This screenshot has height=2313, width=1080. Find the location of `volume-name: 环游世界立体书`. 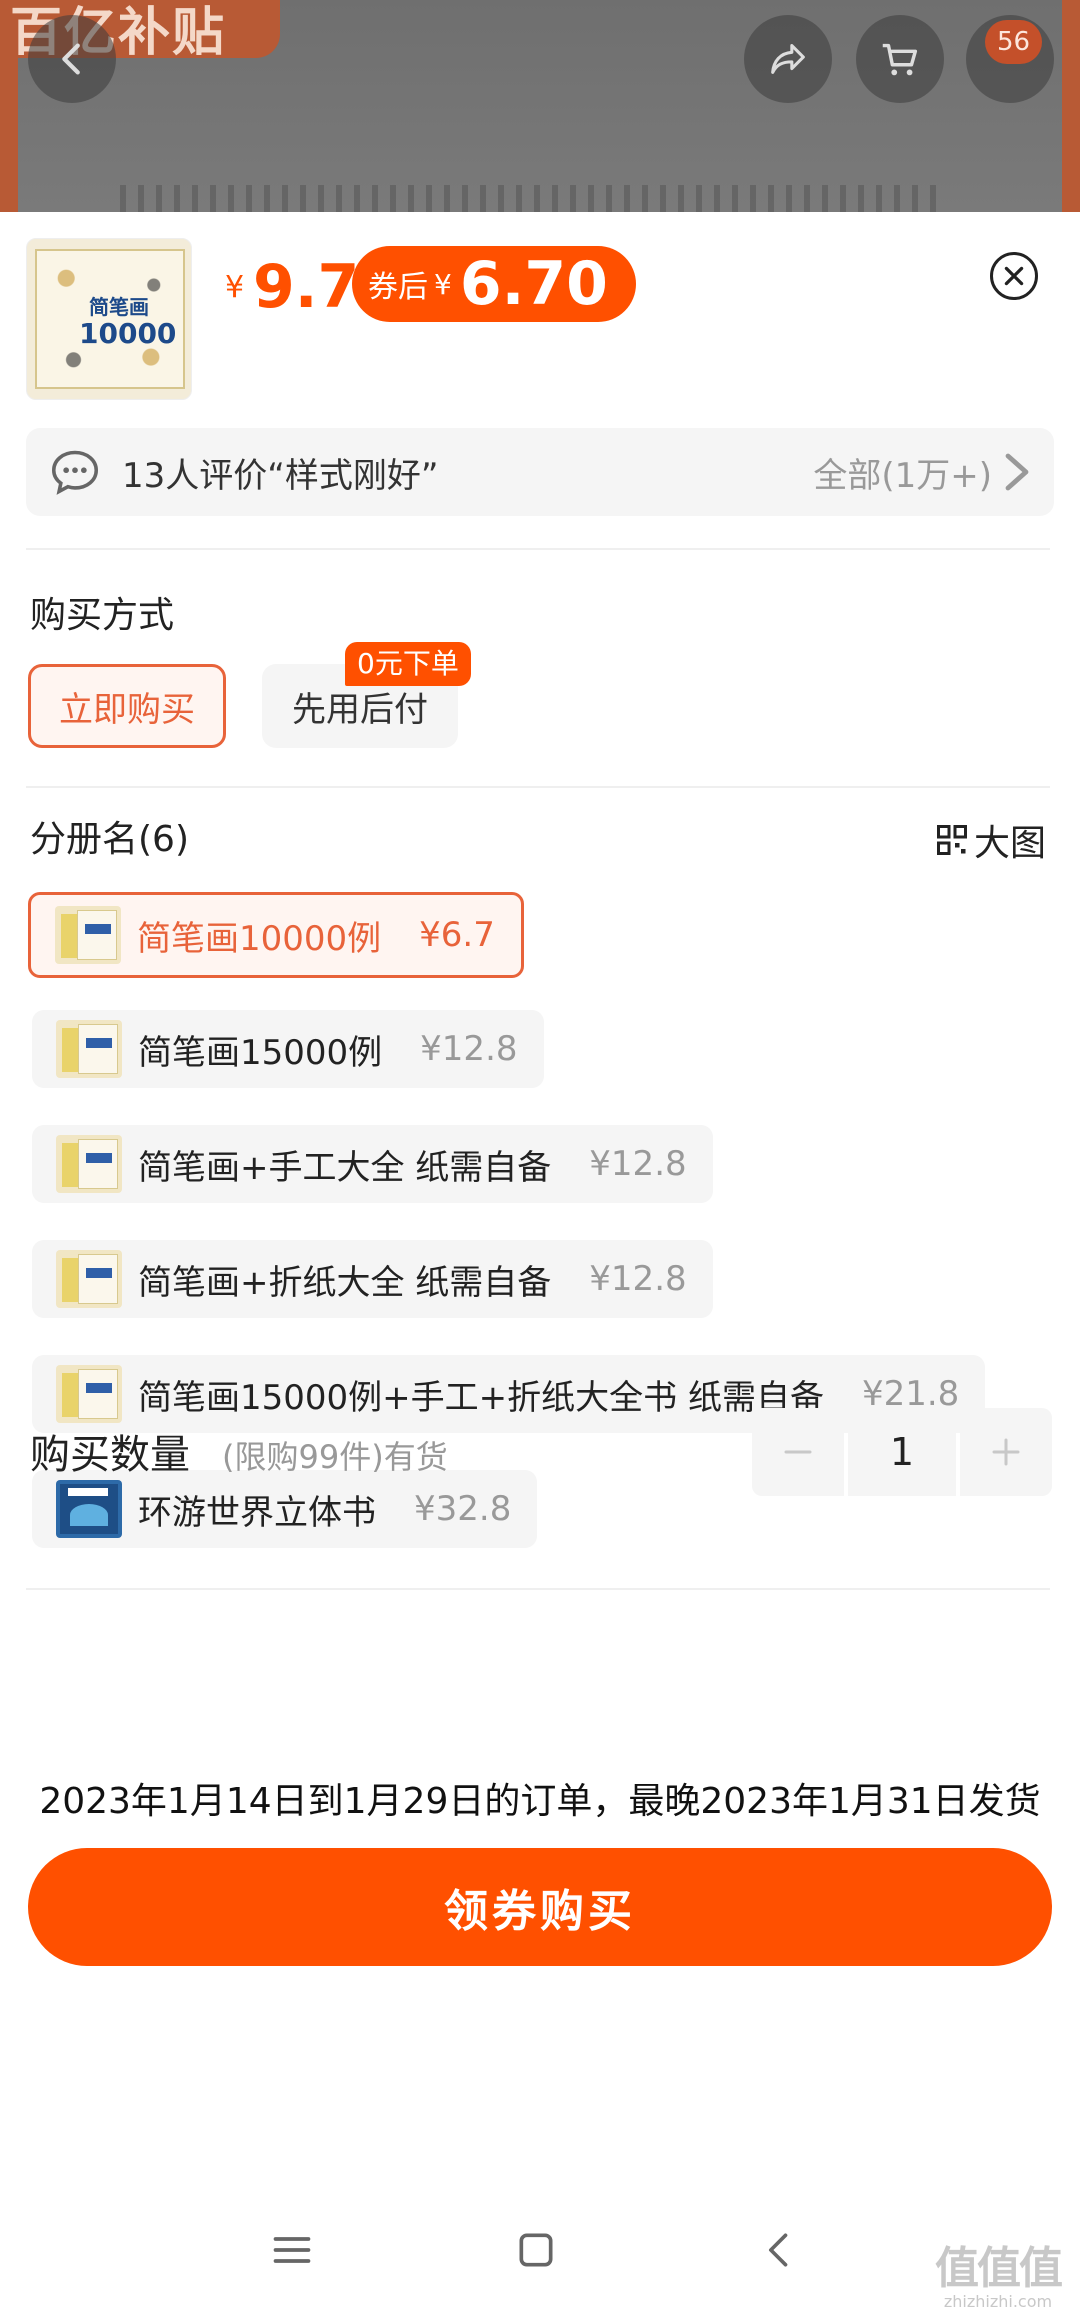

volume-name: 环游世界立体书 is located at coordinates (257, 1512).